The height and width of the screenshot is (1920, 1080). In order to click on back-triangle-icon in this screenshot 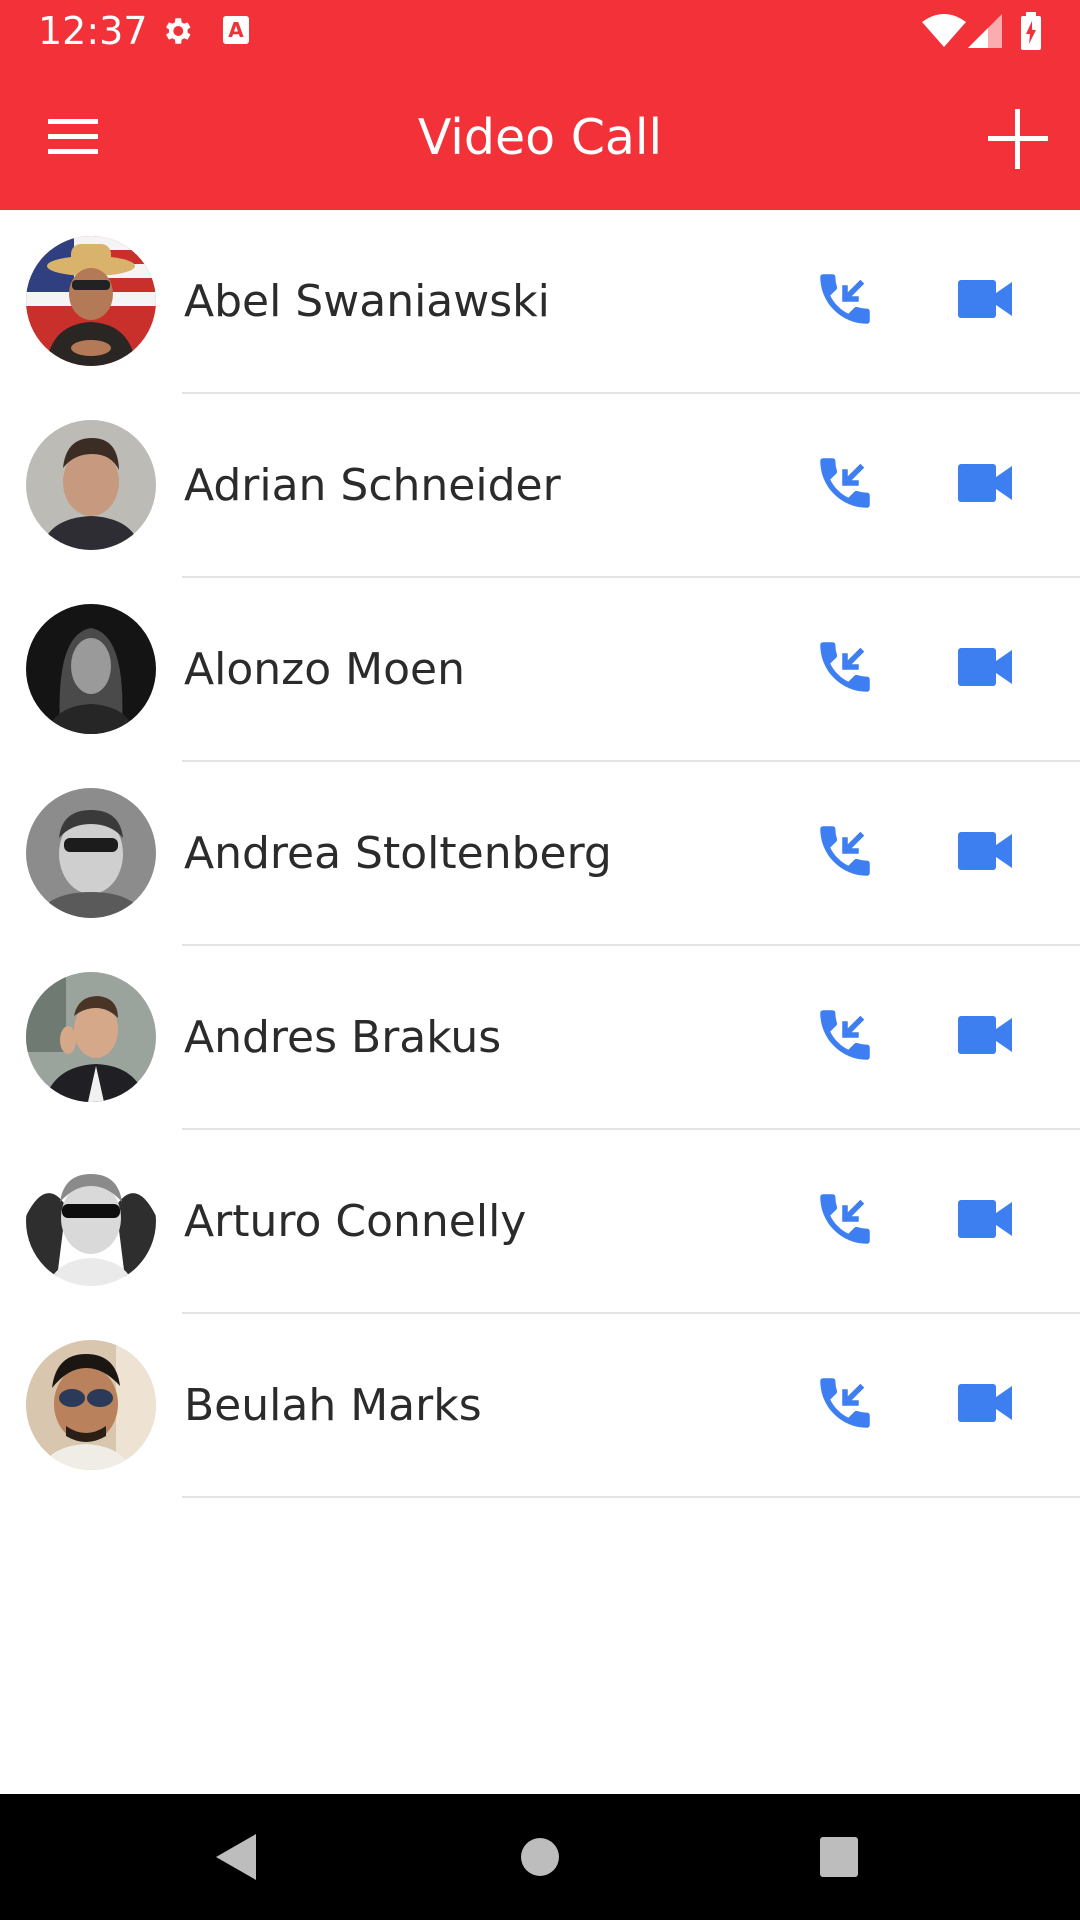, I will do `click(236, 1859)`.